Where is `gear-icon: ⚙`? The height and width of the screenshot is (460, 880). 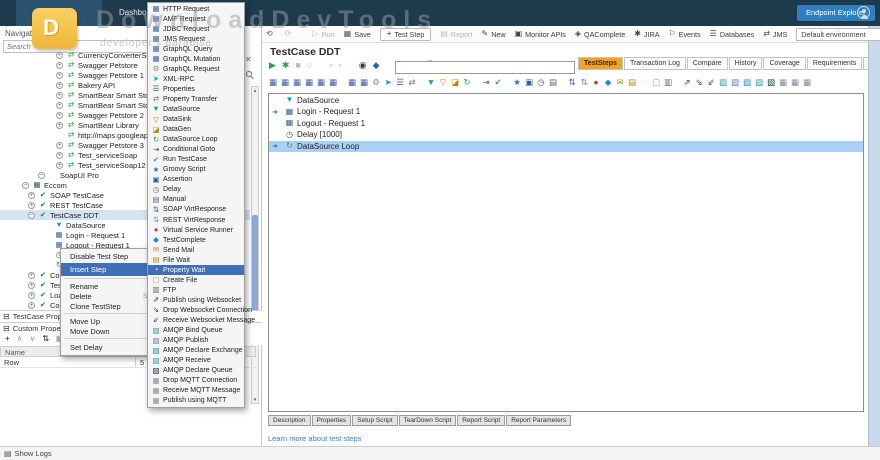
gear-icon: ⚙ is located at coordinates (376, 82).